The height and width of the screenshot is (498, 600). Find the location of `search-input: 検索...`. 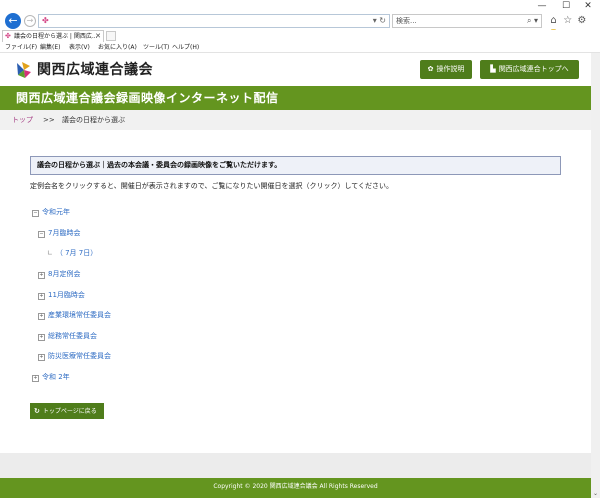

search-input: 検索... is located at coordinates (406, 21).